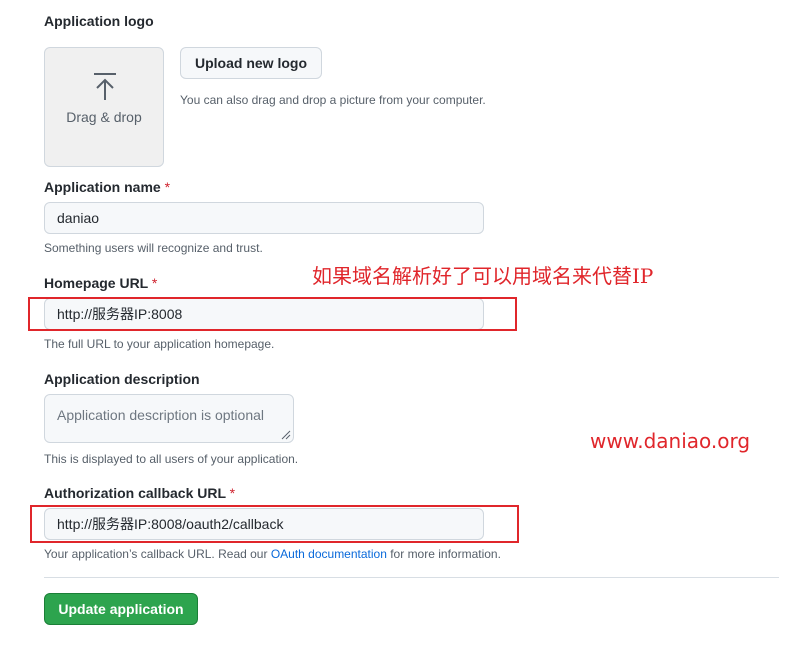 Image resolution: width=809 pixels, height=654 pixels. Describe the element at coordinates (104, 117) in the screenshot. I see `drag-drop-label: Drag & drop` at that location.